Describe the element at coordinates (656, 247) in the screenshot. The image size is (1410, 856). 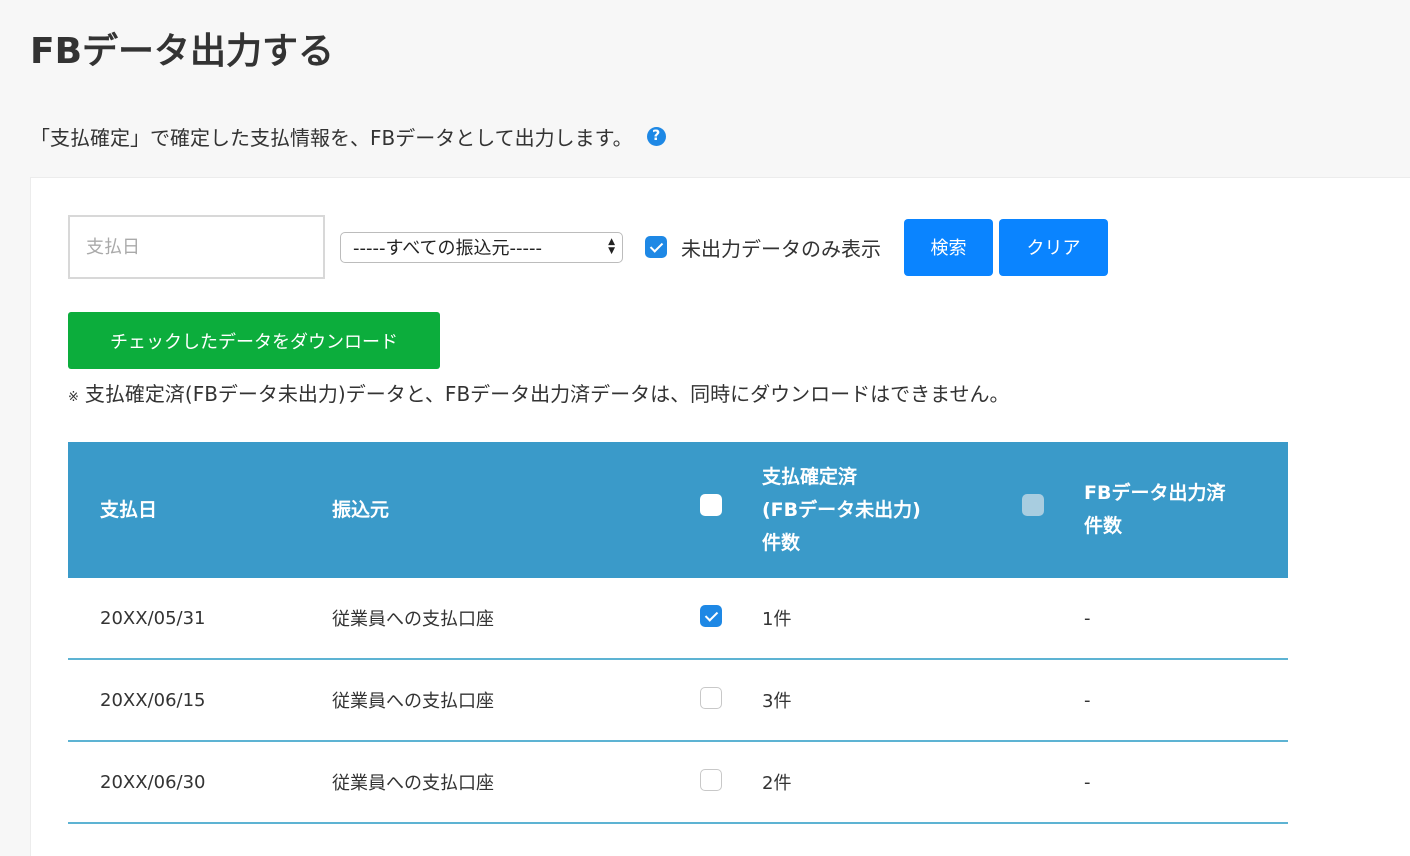
I see `unoutput-only-checkbox` at that location.